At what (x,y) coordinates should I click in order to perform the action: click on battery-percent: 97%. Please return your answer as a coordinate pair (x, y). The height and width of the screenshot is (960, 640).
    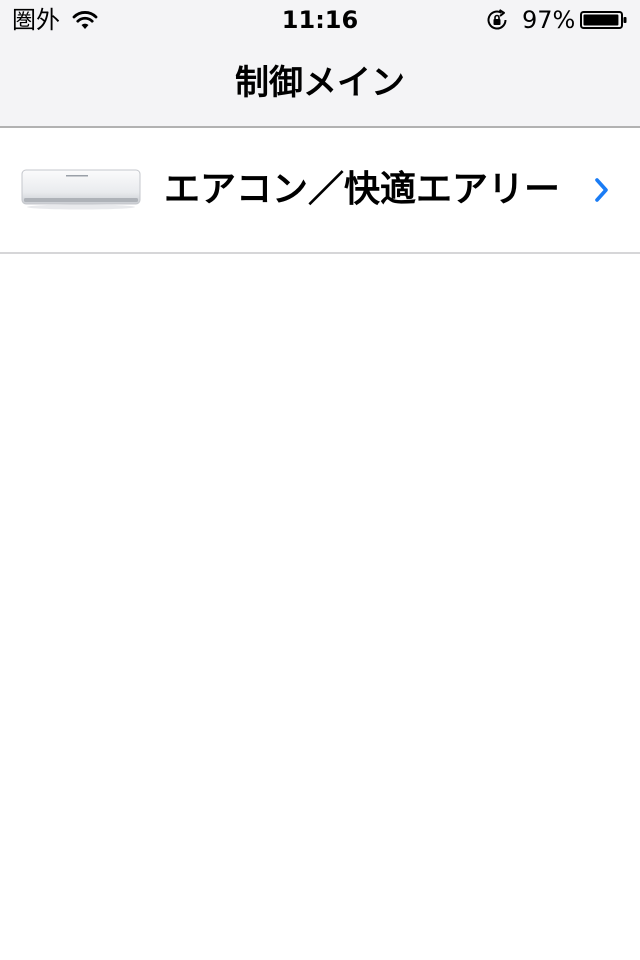
    Looking at the image, I should click on (549, 20).